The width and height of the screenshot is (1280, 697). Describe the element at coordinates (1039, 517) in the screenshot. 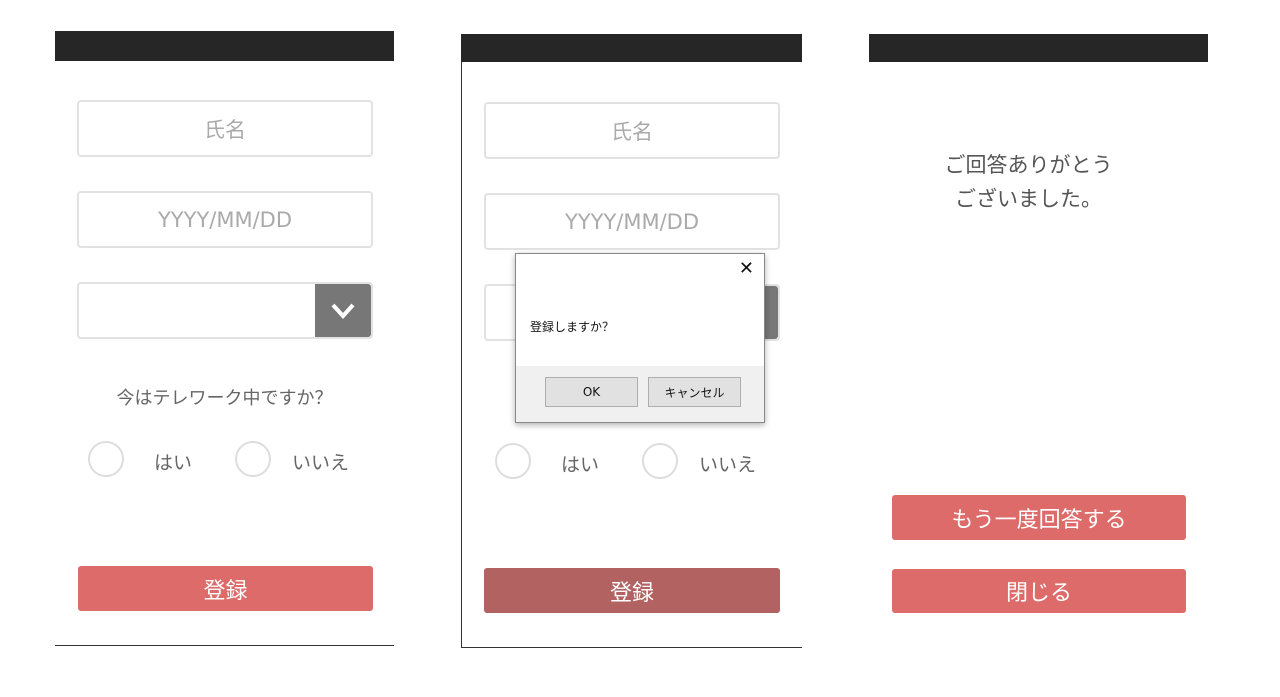

I see `answer-again-button: もう一度回答する` at that location.